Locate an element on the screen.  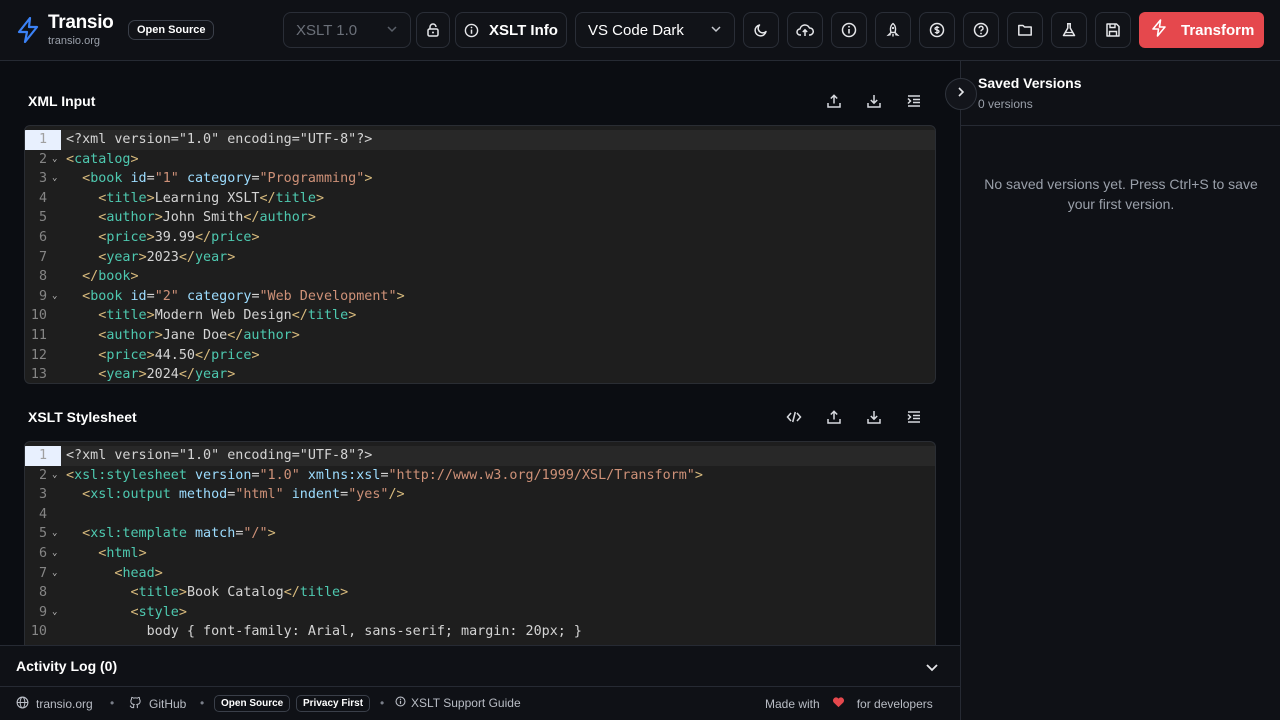
code-line: 5 ⌄ <xsl:template match="/"> is located at coordinates (480, 534).